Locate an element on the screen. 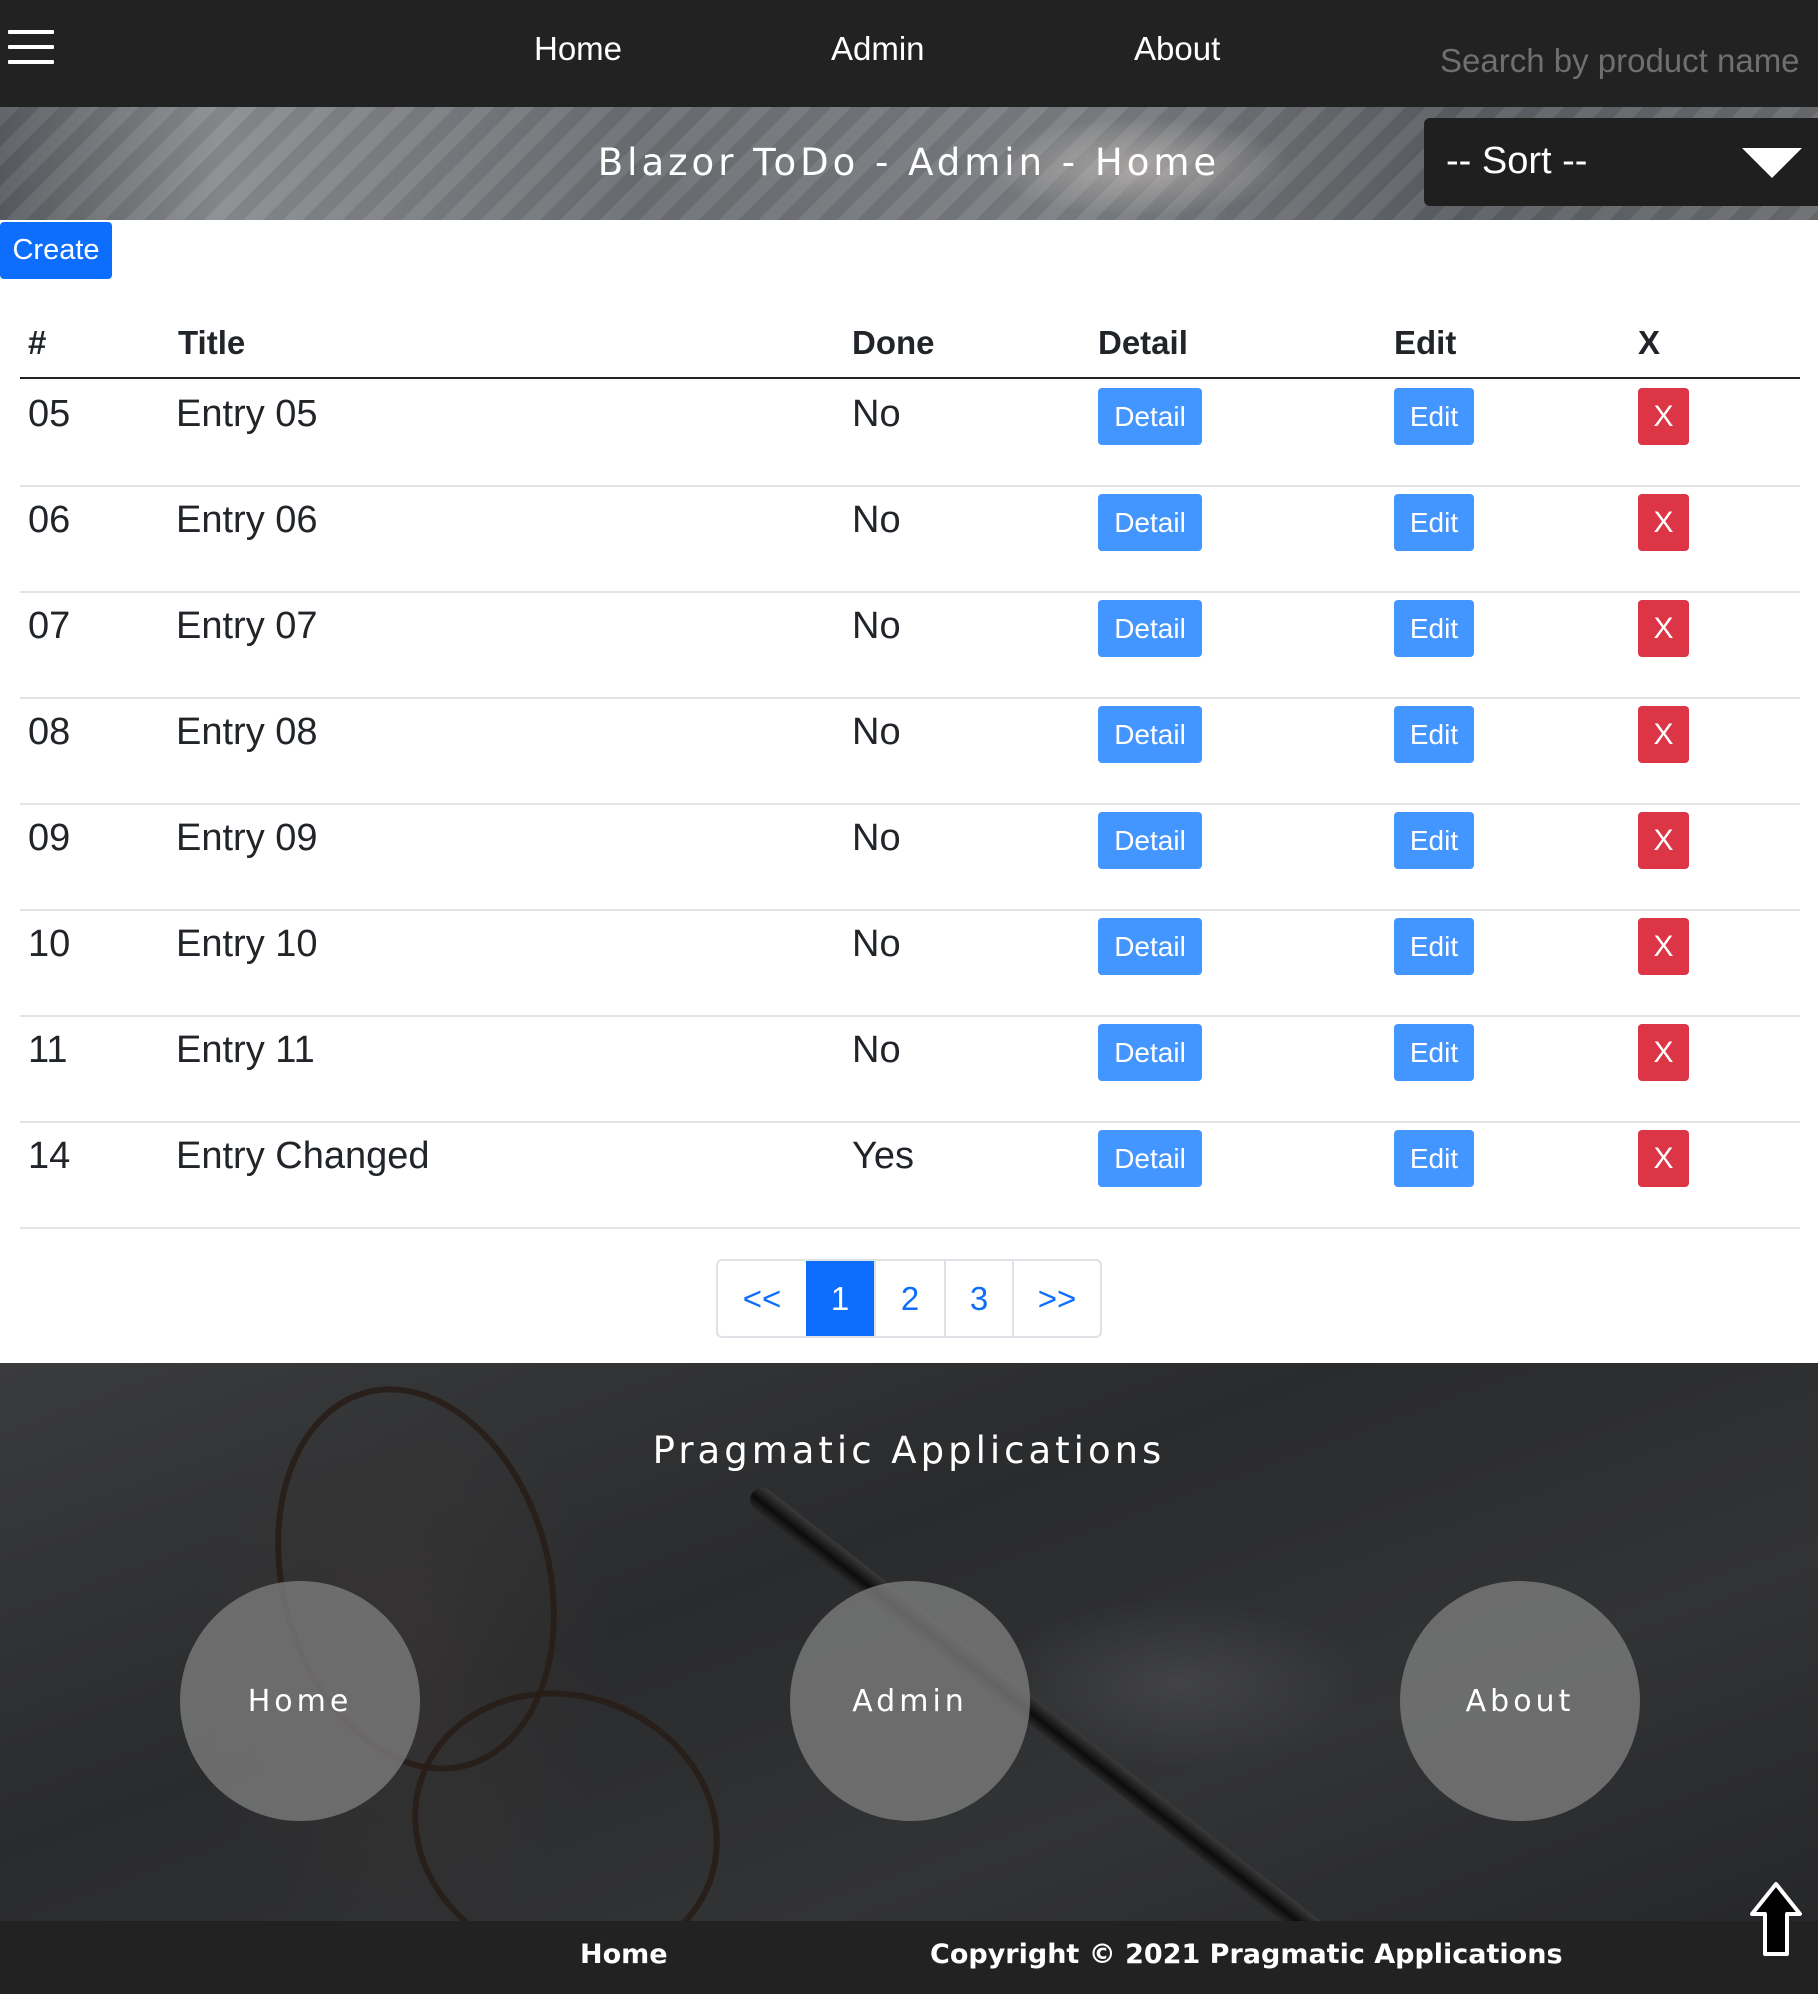  nav-link-home: Home is located at coordinates (578, 49).